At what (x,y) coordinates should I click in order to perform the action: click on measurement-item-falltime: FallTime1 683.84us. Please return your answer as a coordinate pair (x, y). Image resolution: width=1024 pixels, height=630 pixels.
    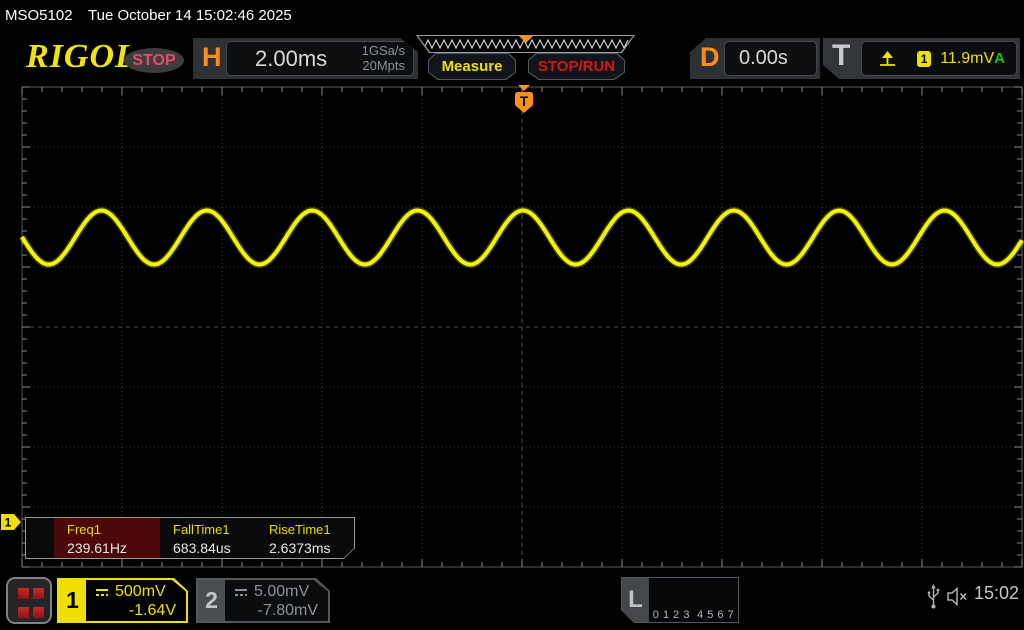
    Looking at the image, I should click on (208, 538).